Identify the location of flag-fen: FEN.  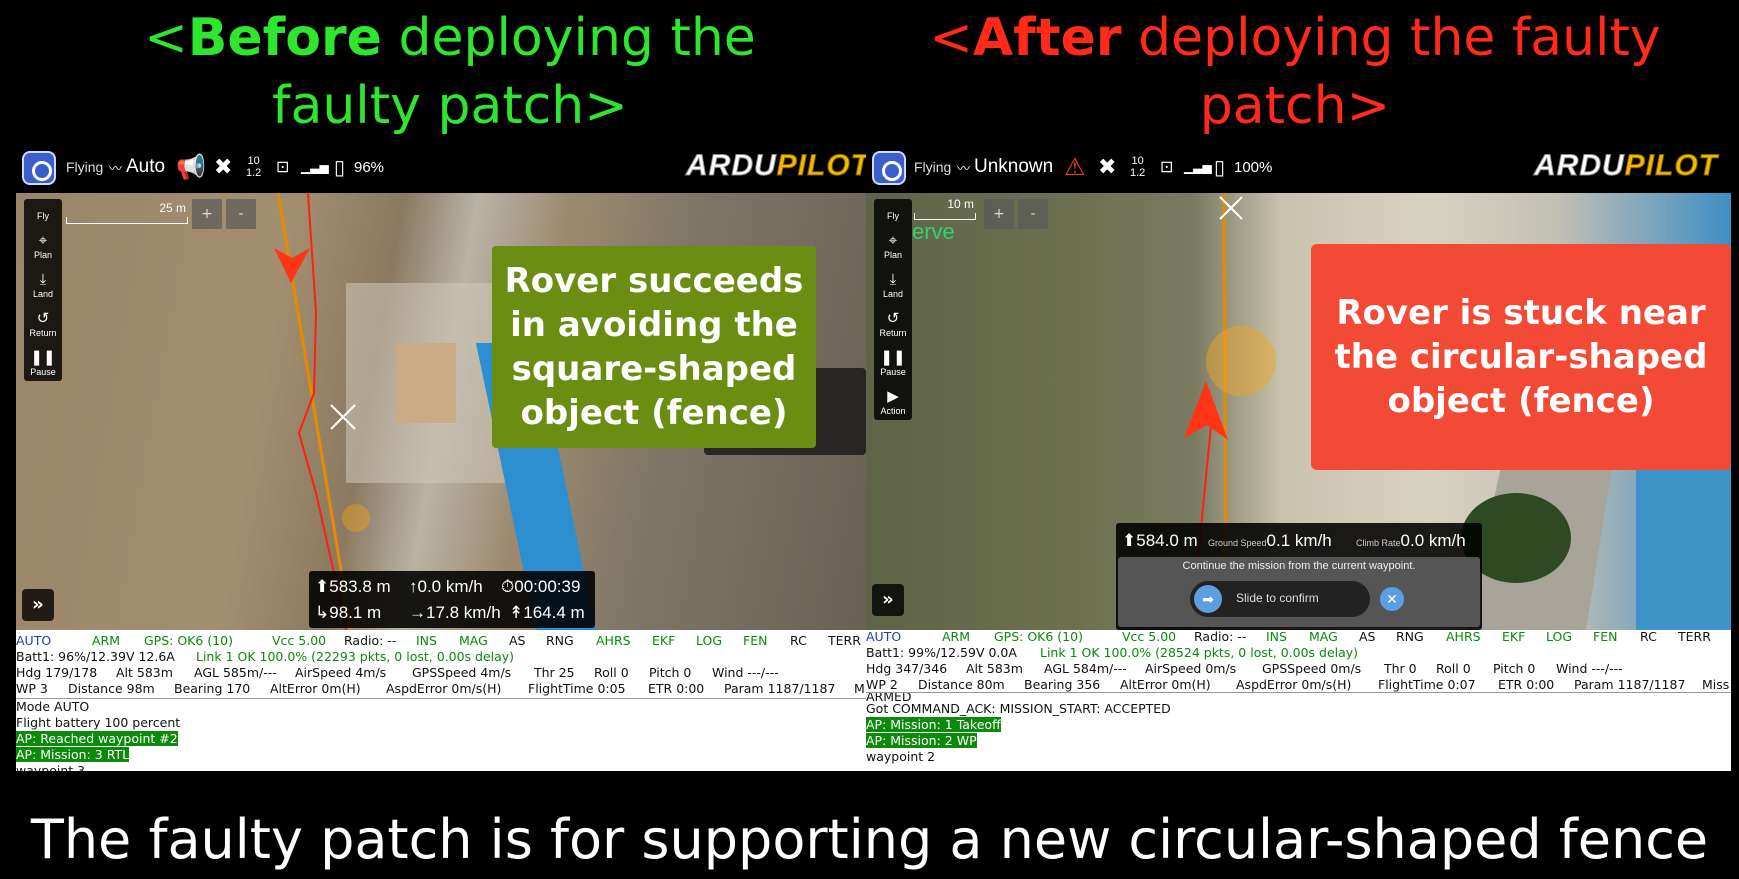
(755, 640).